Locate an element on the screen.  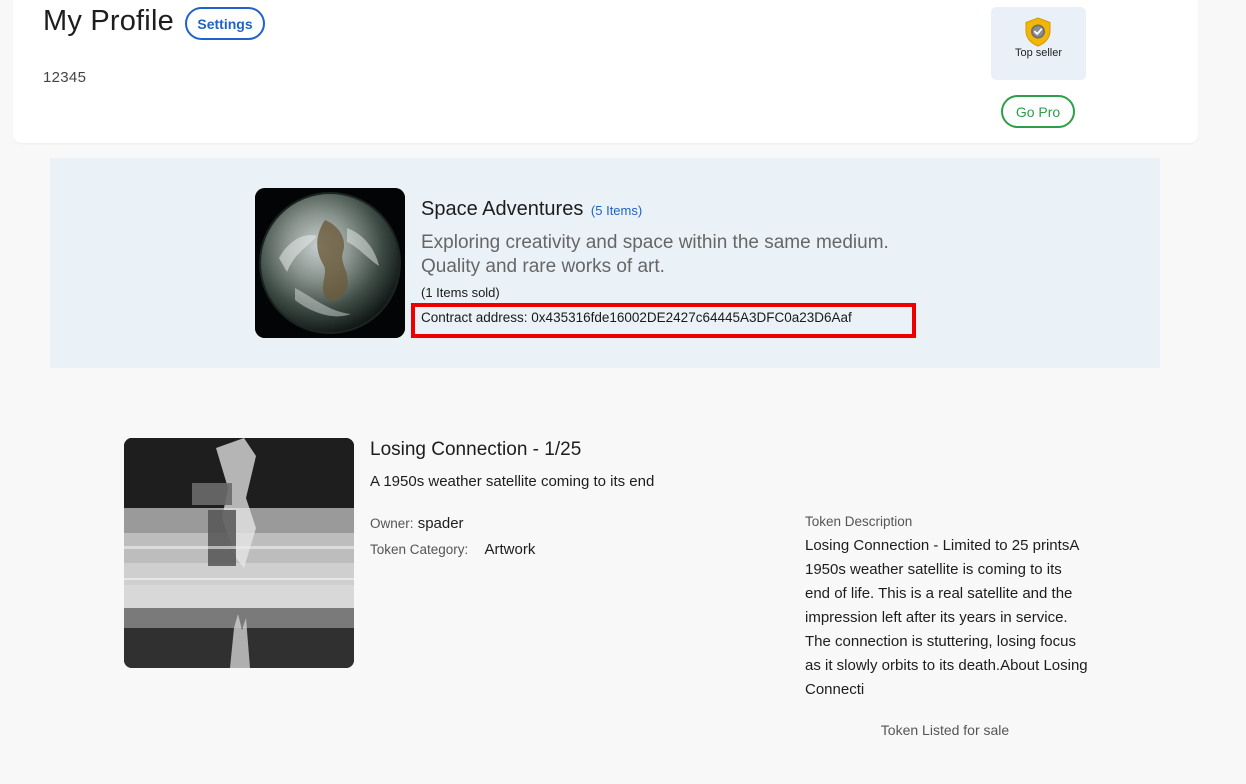
token-status: Token Listed for sale is located at coordinates (945, 730).